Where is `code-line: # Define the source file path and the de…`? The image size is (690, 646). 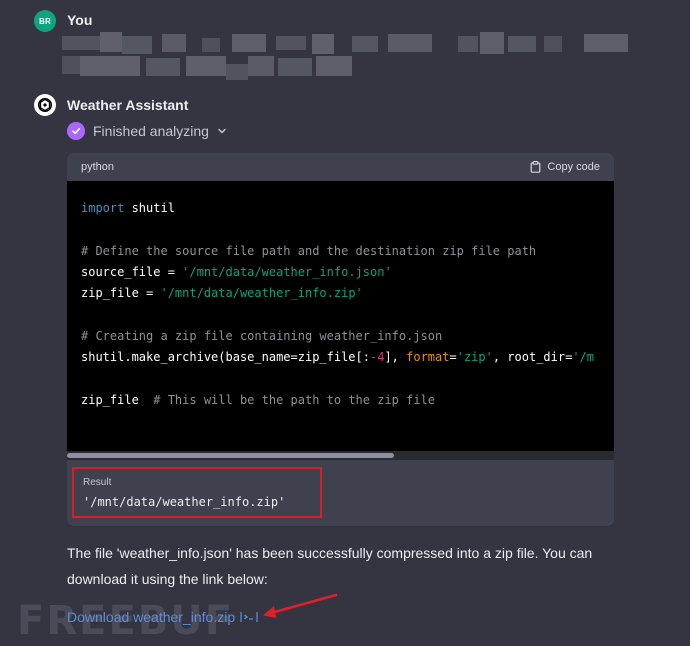
code-line: # Define the source file path and the de… is located at coordinates (309, 250).